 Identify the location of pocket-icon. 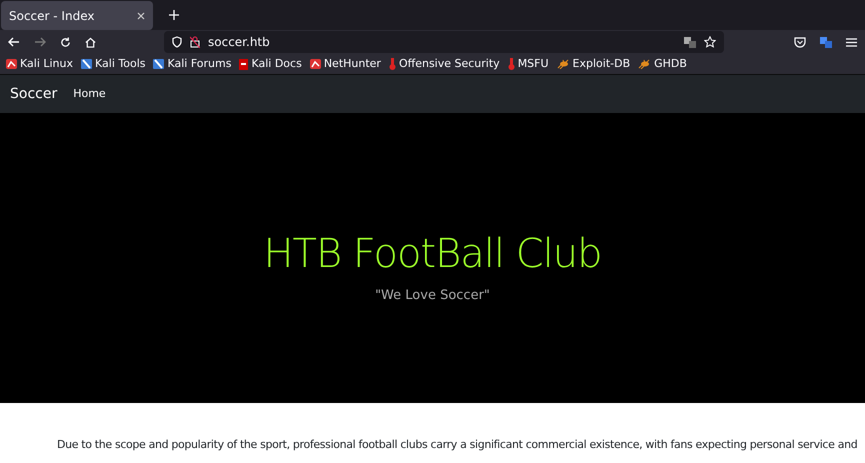
(800, 42).